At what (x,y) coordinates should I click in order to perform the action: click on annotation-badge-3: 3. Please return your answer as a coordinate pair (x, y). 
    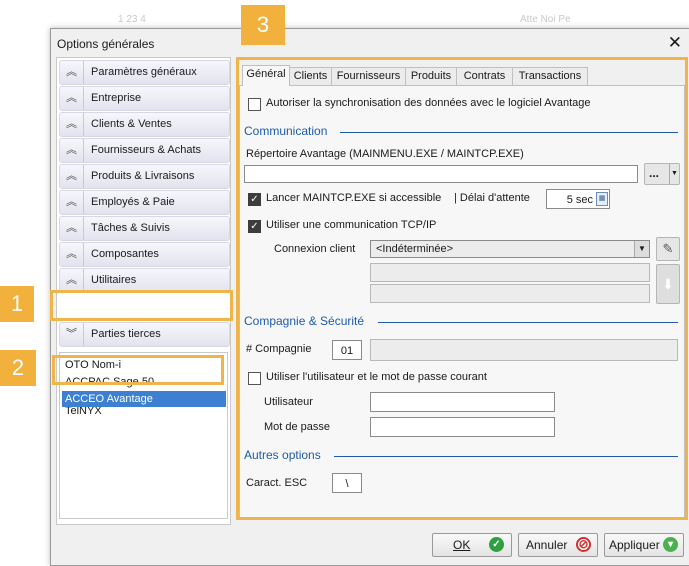
    Looking at the image, I should click on (263, 25).